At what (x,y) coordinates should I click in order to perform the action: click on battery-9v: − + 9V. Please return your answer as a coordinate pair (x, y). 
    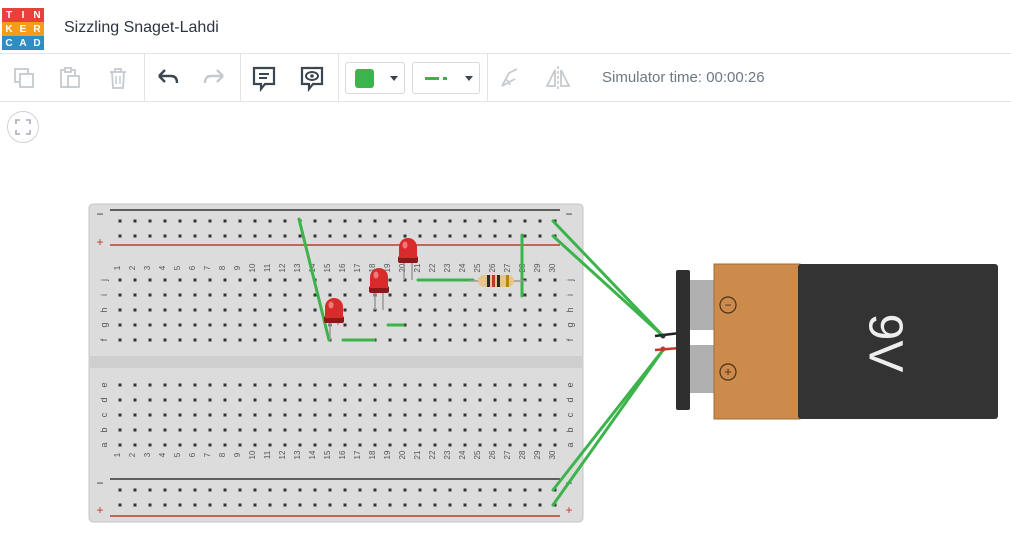
    Looking at the image, I should click on (837, 341).